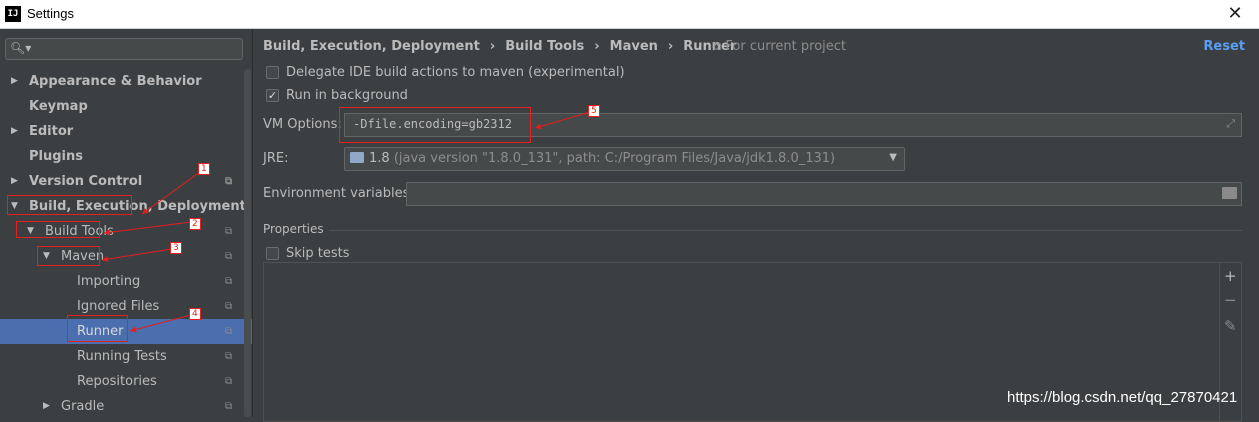  What do you see at coordinates (126, 231) in the screenshot?
I see `sidebar-item-build-tools: ▼ Build Tools ⧉` at bounding box center [126, 231].